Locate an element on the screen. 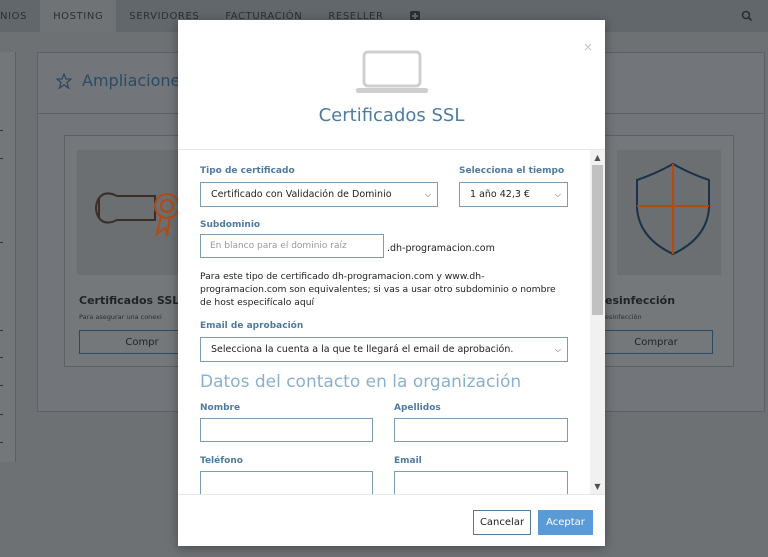 The image size is (768, 557). panel-title: Ampliaciones is located at coordinates (122, 80).